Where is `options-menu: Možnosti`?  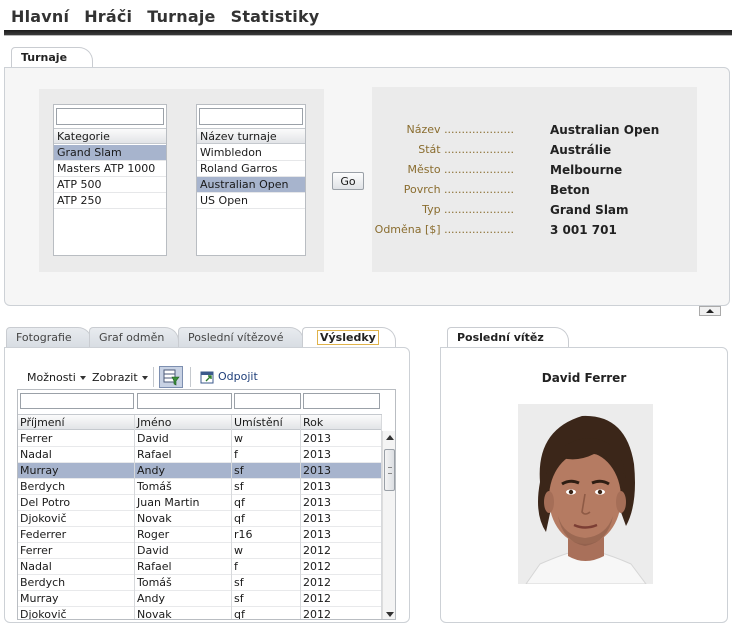
options-menu: Možnosti is located at coordinates (56, 377).